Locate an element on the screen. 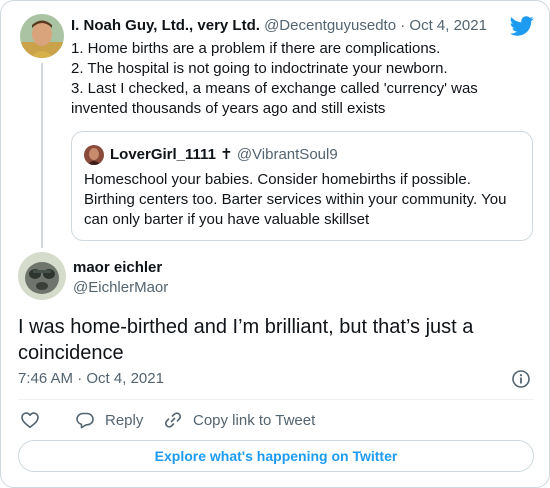 Image resolution: width=550 pixels, height=488 pixels. quoted-tweet-header: LoverGirl_1111 ✝ @VibrantSoul9 is located at coordinates (224, 155).